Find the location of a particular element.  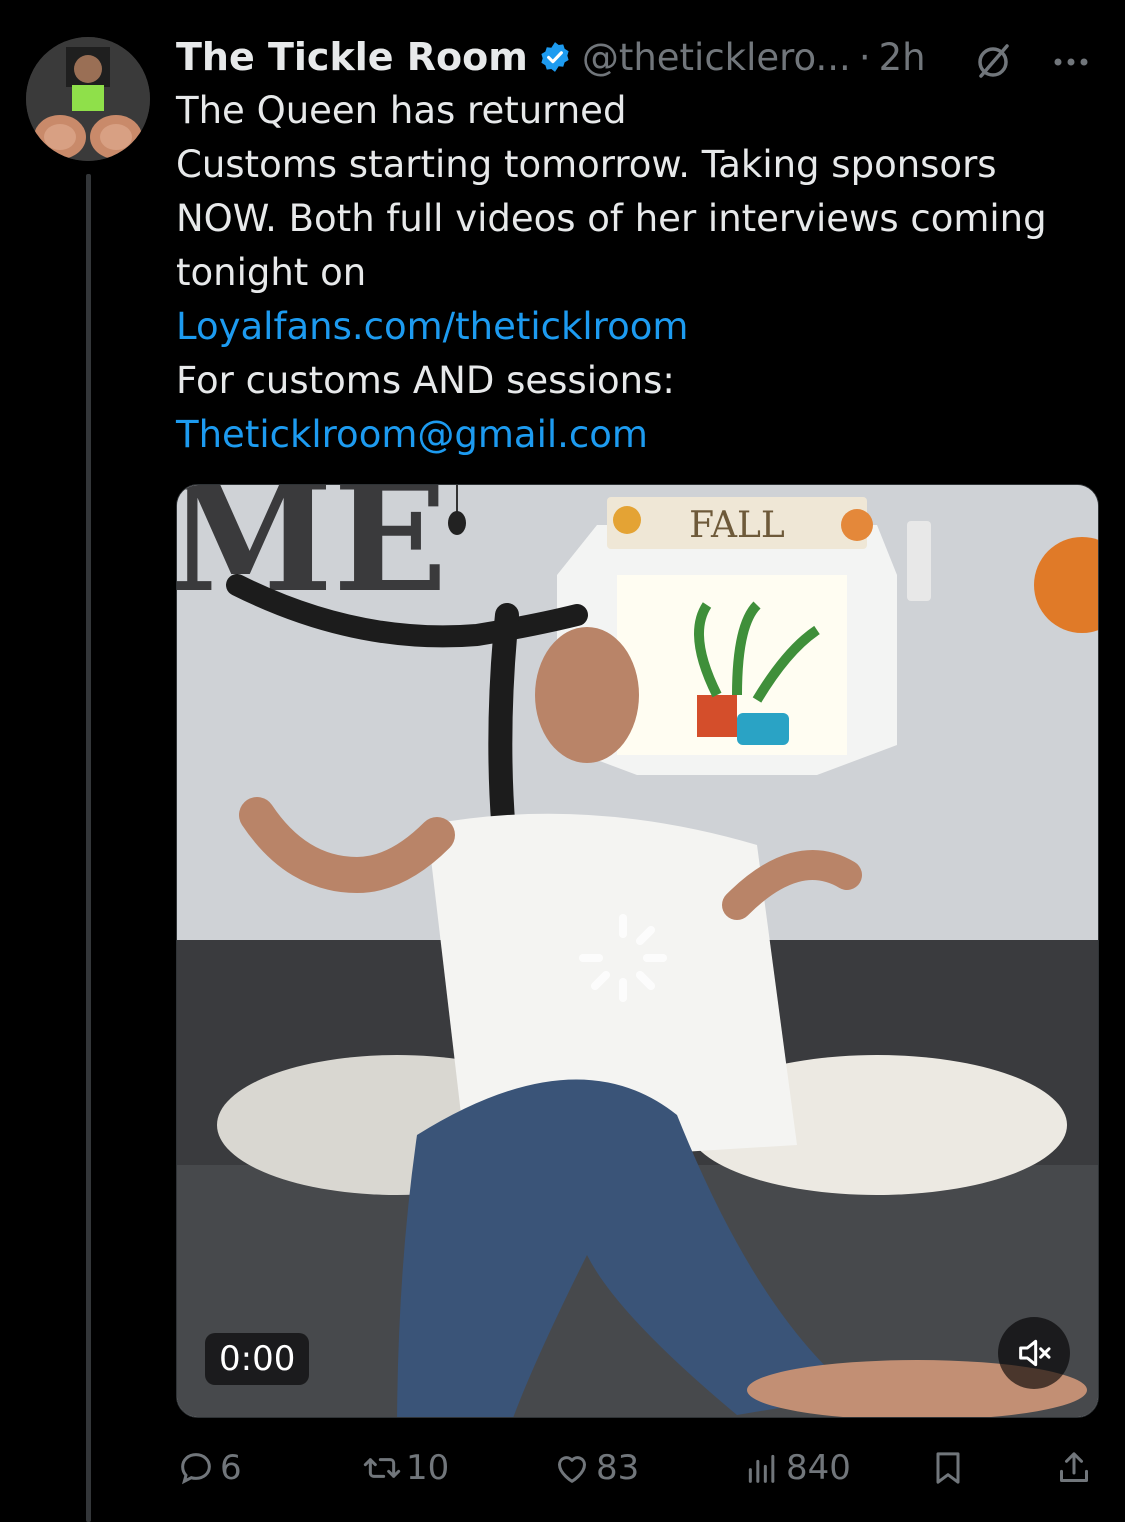

timestamp: 2h is located at coordinates (902, 57).